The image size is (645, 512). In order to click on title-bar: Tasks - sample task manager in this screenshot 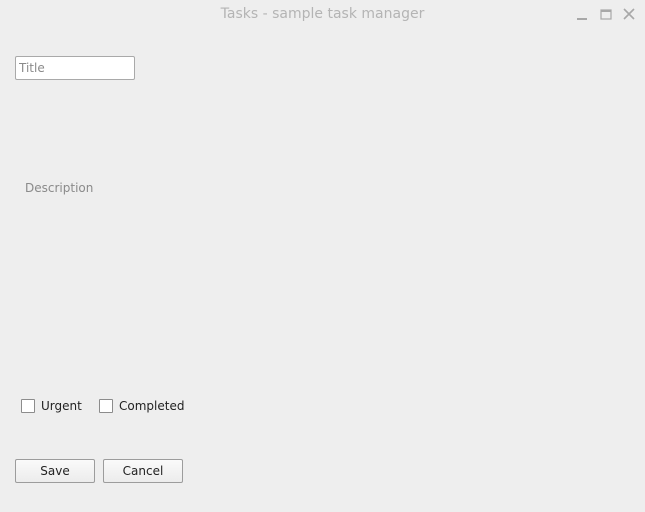, I will do `click(322, 15)`.